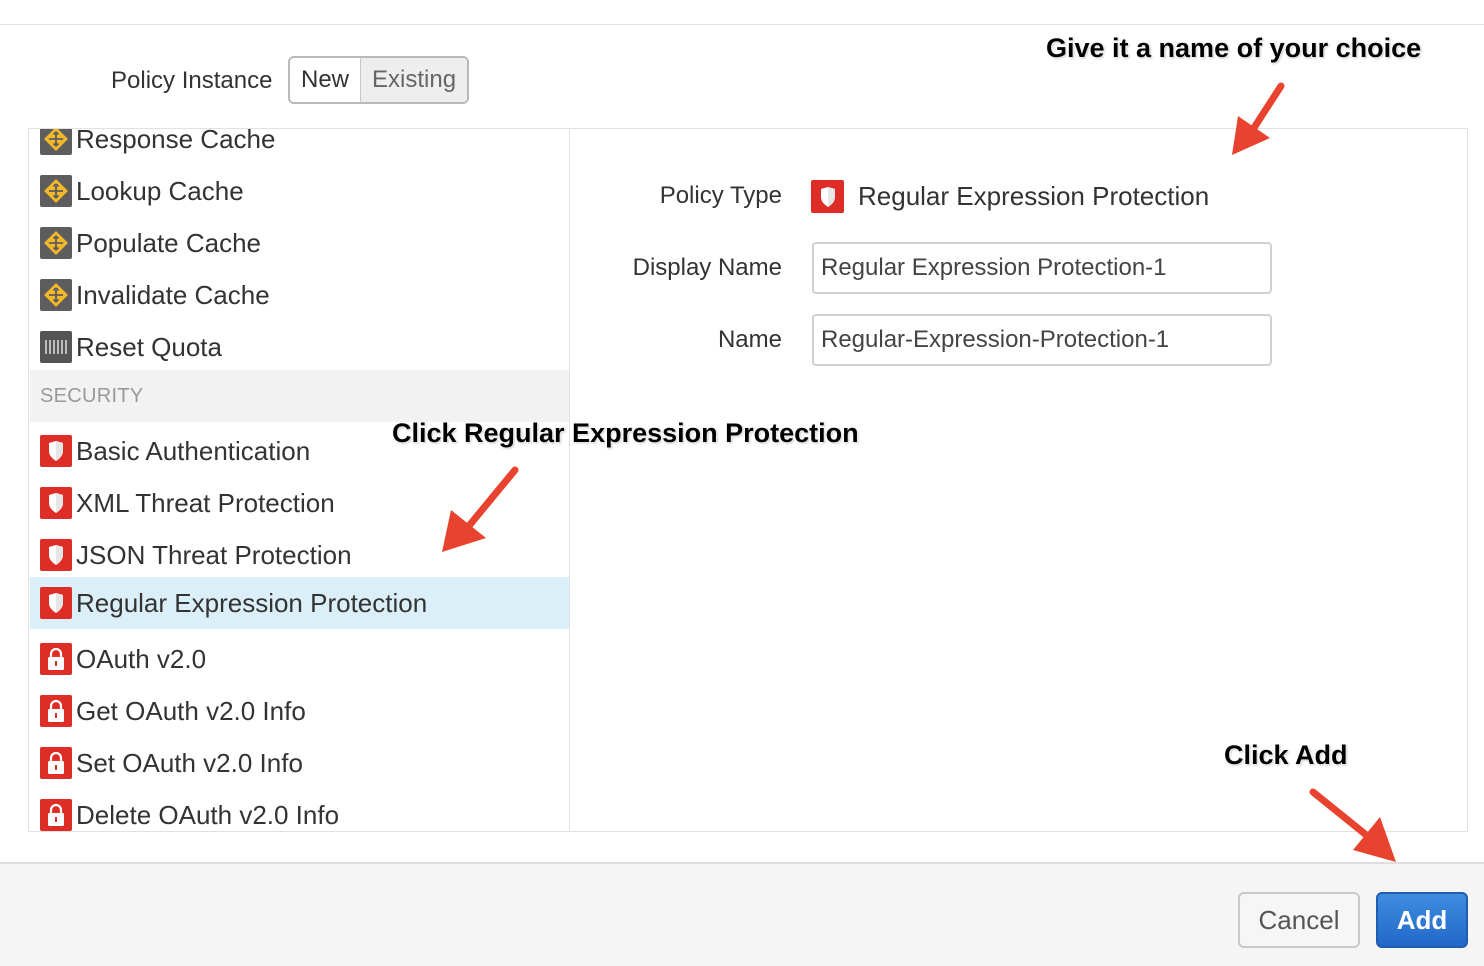 This screenshot has height=966, width=1484. Describe the element at coordinates (1042, 340) in the screenshot. I see `name-field` at that location.